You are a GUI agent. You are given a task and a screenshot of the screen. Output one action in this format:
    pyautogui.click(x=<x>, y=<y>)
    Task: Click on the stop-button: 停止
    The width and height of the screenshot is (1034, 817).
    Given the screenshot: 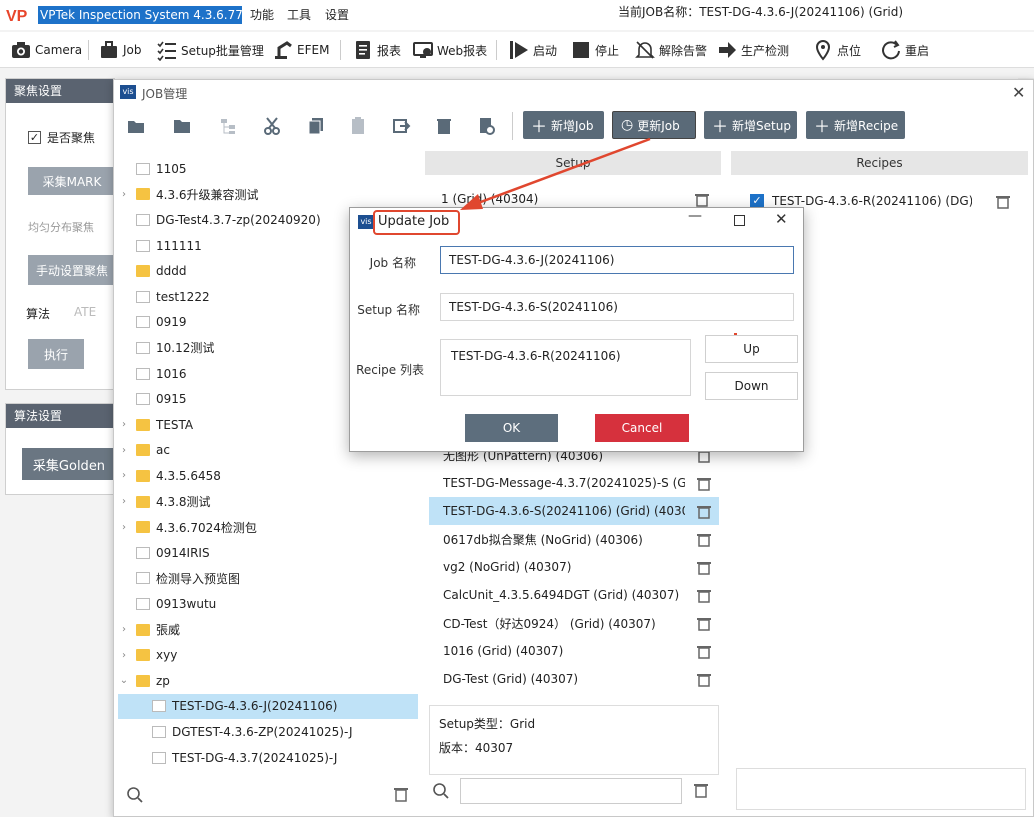 What is the action you would take?
    pyautogui.click(x=594, y=50)
    